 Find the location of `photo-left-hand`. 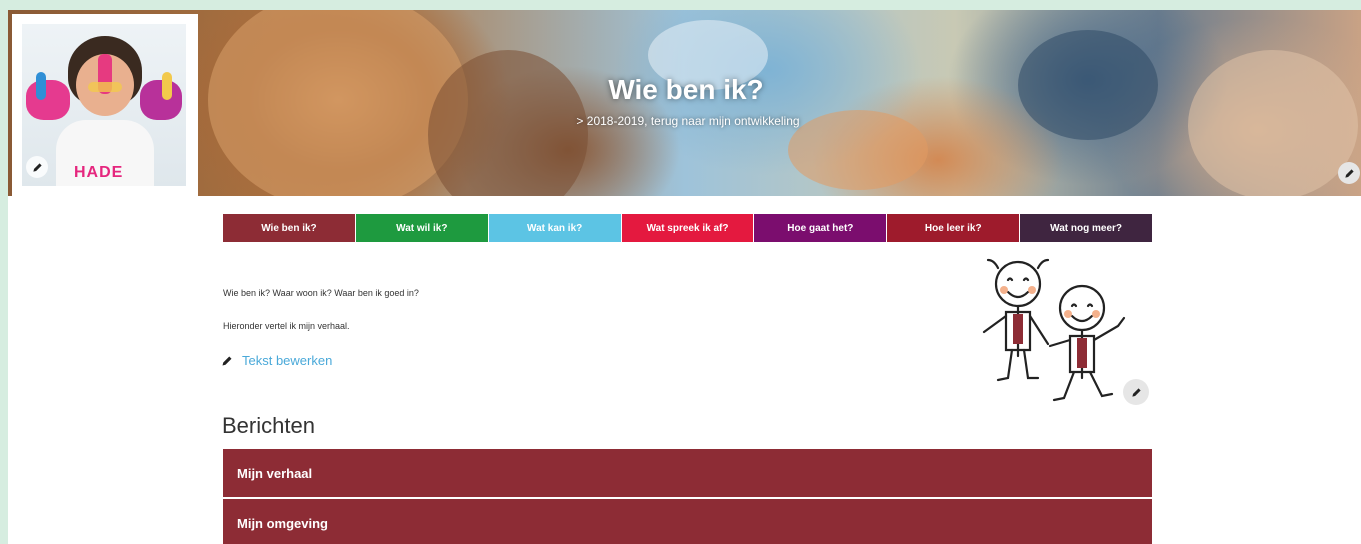

photo-left-hand is located at coordinates (48, 100).